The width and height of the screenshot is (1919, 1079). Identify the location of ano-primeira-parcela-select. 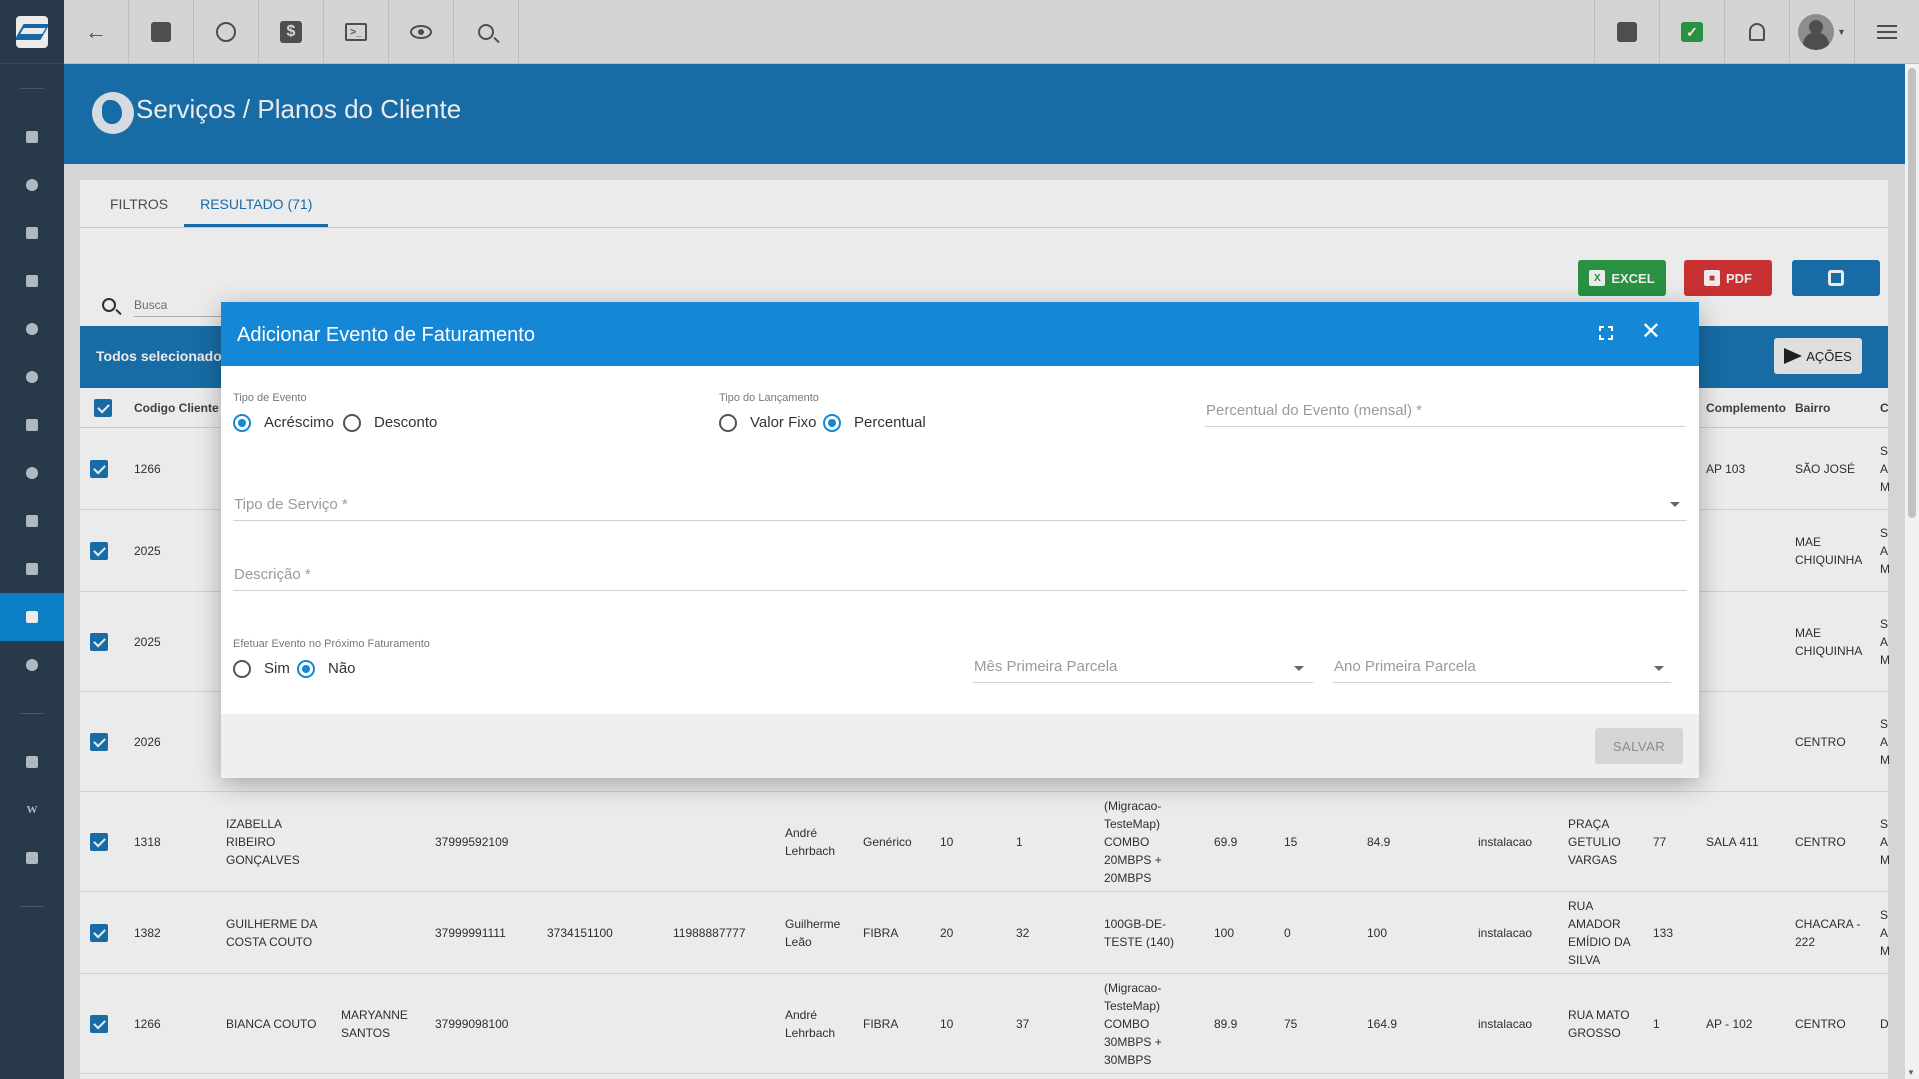
(1502, 682).